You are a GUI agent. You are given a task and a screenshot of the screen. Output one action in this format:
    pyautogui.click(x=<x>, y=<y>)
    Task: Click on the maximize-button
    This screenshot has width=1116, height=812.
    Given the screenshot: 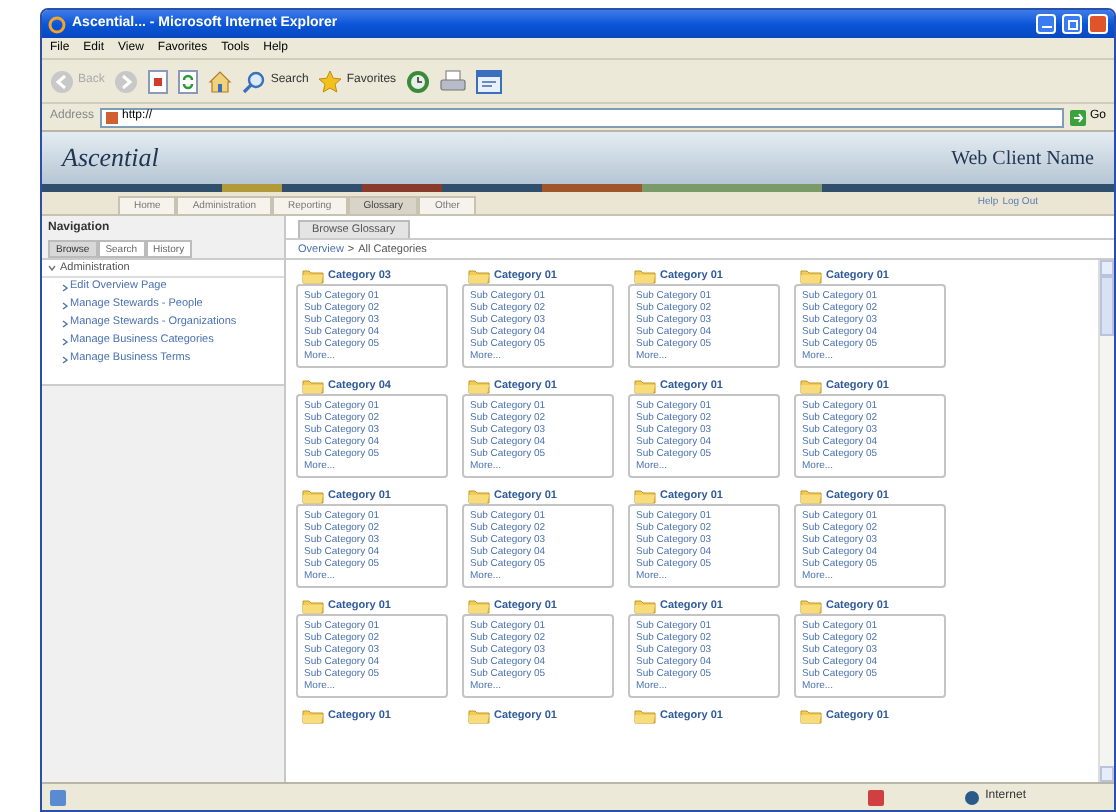 What is the action you would take?
    pyautogui.click(x=1072, y=24)
    